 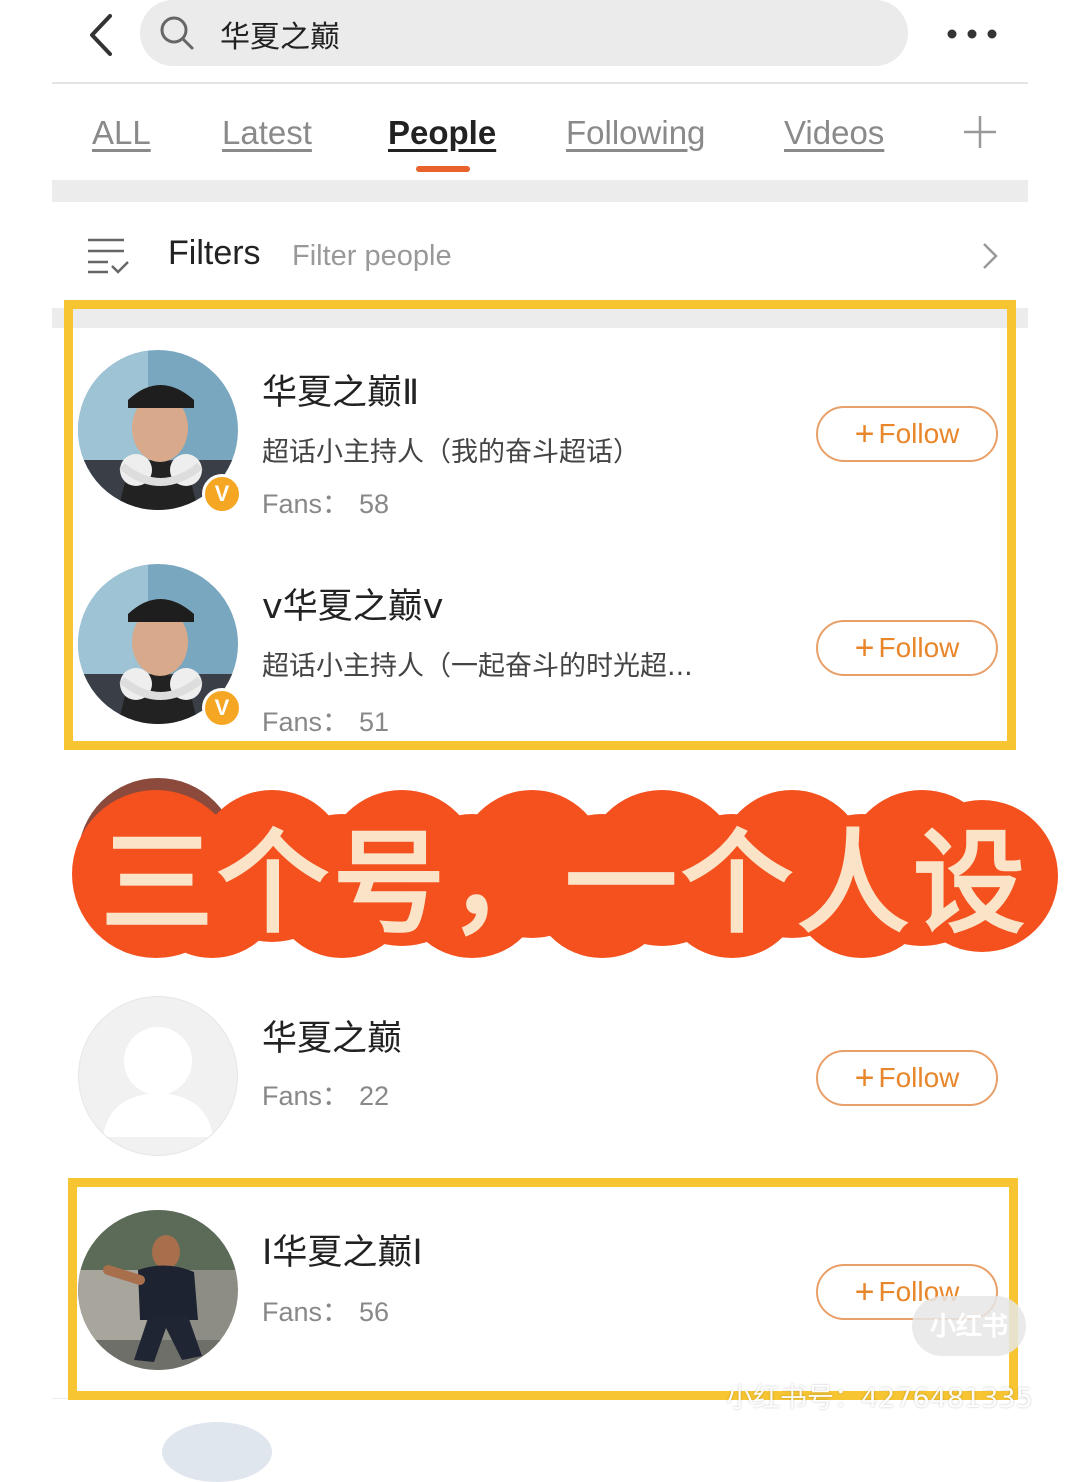 I want to click on result-tabs: ALL Latest People Following Videos, so click(x=540, y=132).